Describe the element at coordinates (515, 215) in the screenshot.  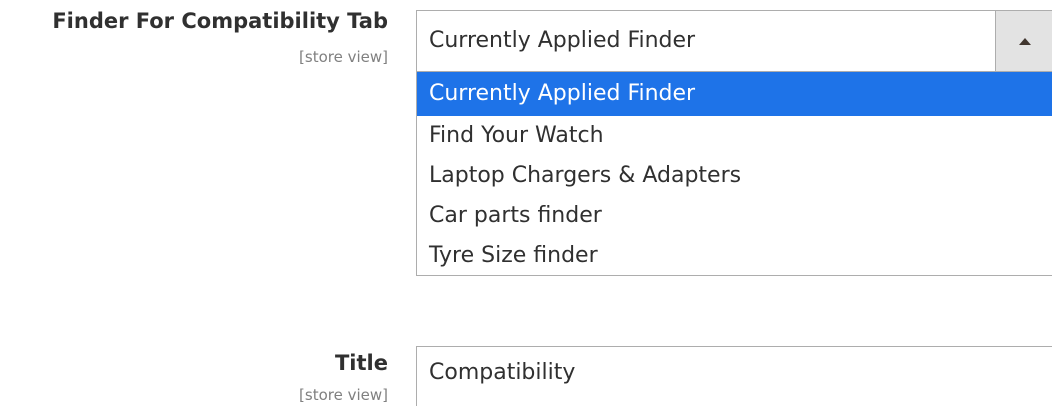
I see `option-label: Car parts finder` at that location.